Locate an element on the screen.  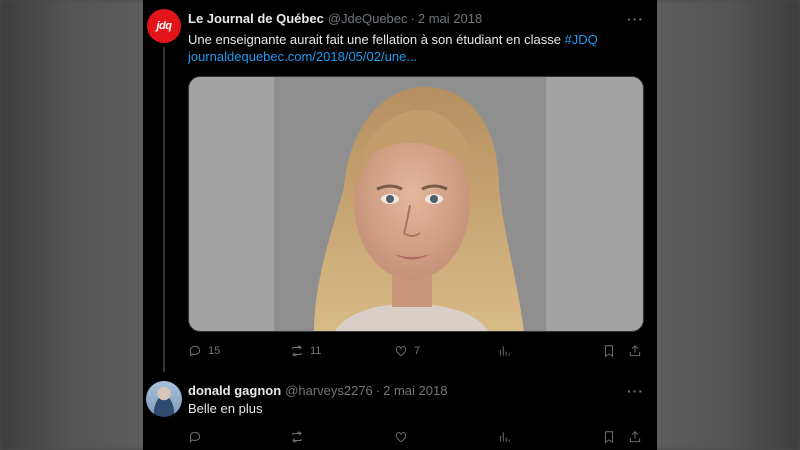
reply-header: donald gagnon @harveys2276 · 2 mai 2018 is located at coordinates (317, 390).